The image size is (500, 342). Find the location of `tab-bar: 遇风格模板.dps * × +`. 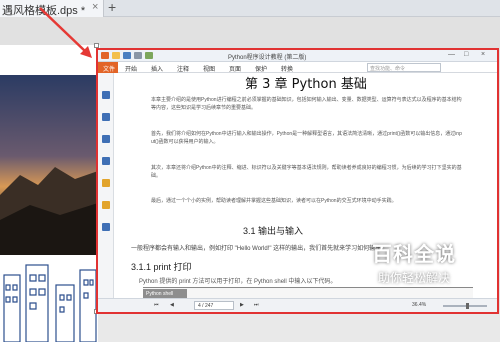

tab-bar: 遇风格模板.dps * × + is located at coordinates (250, 8).